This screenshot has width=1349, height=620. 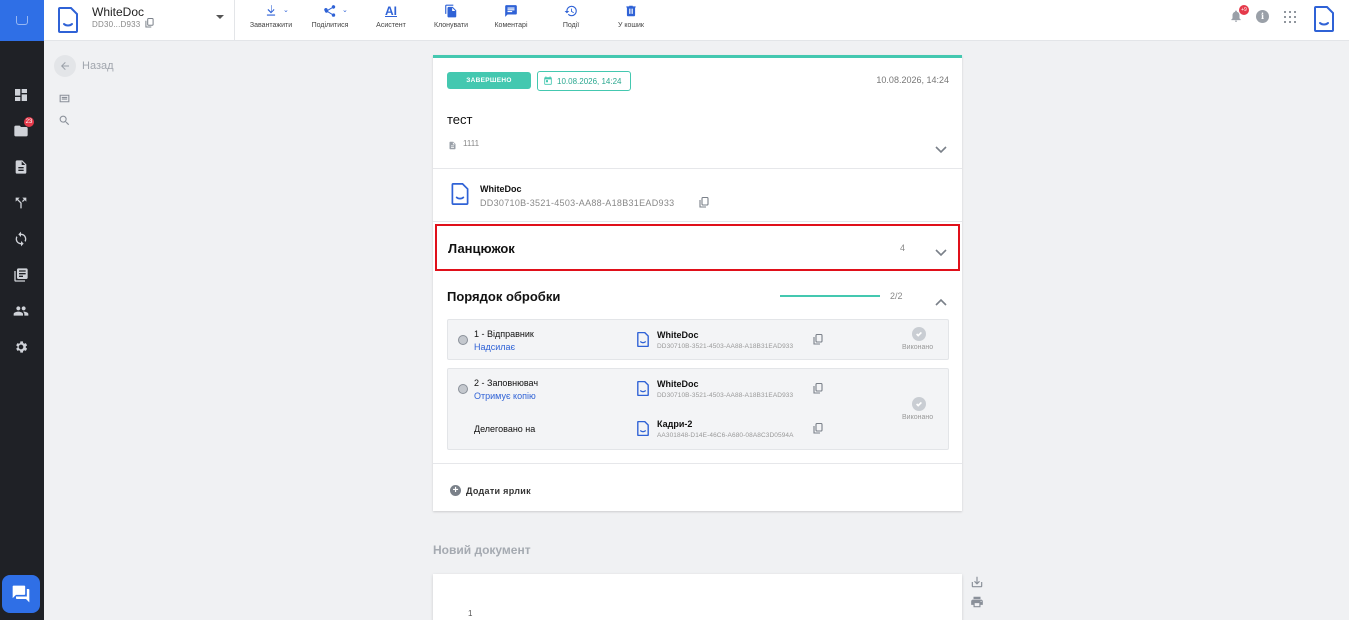 I want to click on dashboard-icon, so click(x=21, y=95).